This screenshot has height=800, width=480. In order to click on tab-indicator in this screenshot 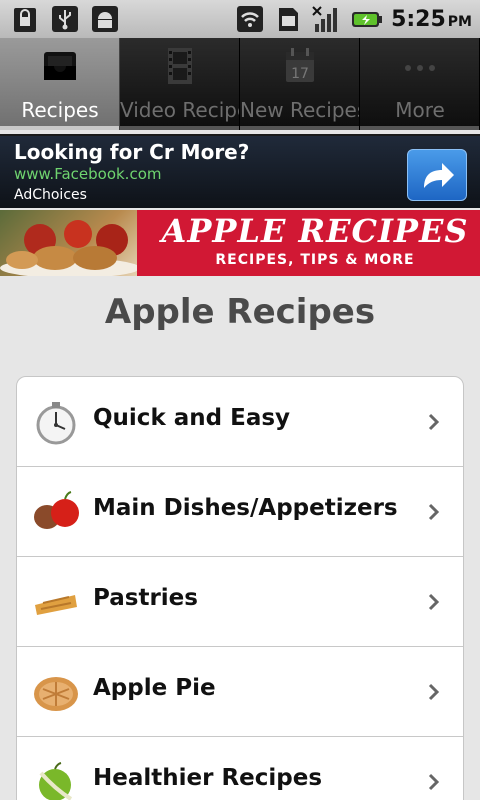, I will do `click(59, 128)`.